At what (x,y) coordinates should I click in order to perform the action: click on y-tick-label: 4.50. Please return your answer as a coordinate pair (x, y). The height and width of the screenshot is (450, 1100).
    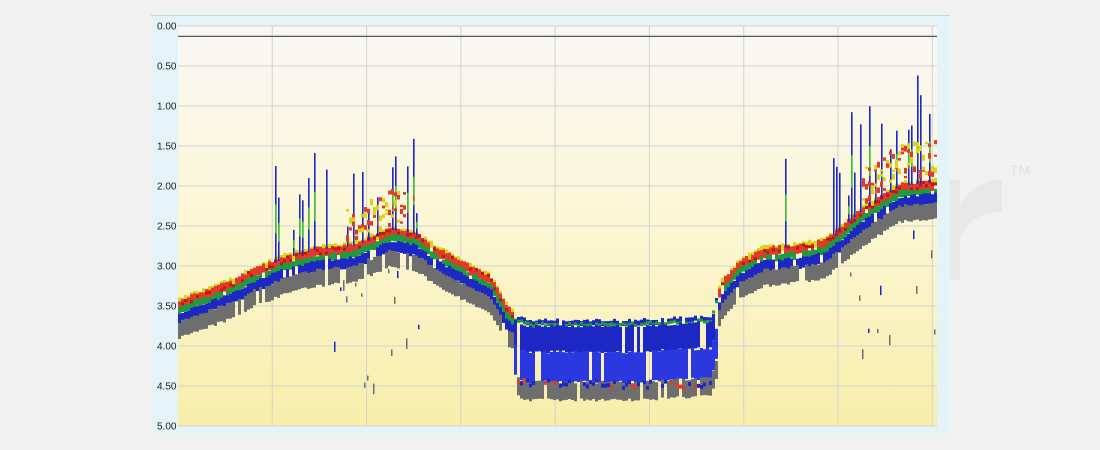
    Looking at the image, I should click on (167, 387).